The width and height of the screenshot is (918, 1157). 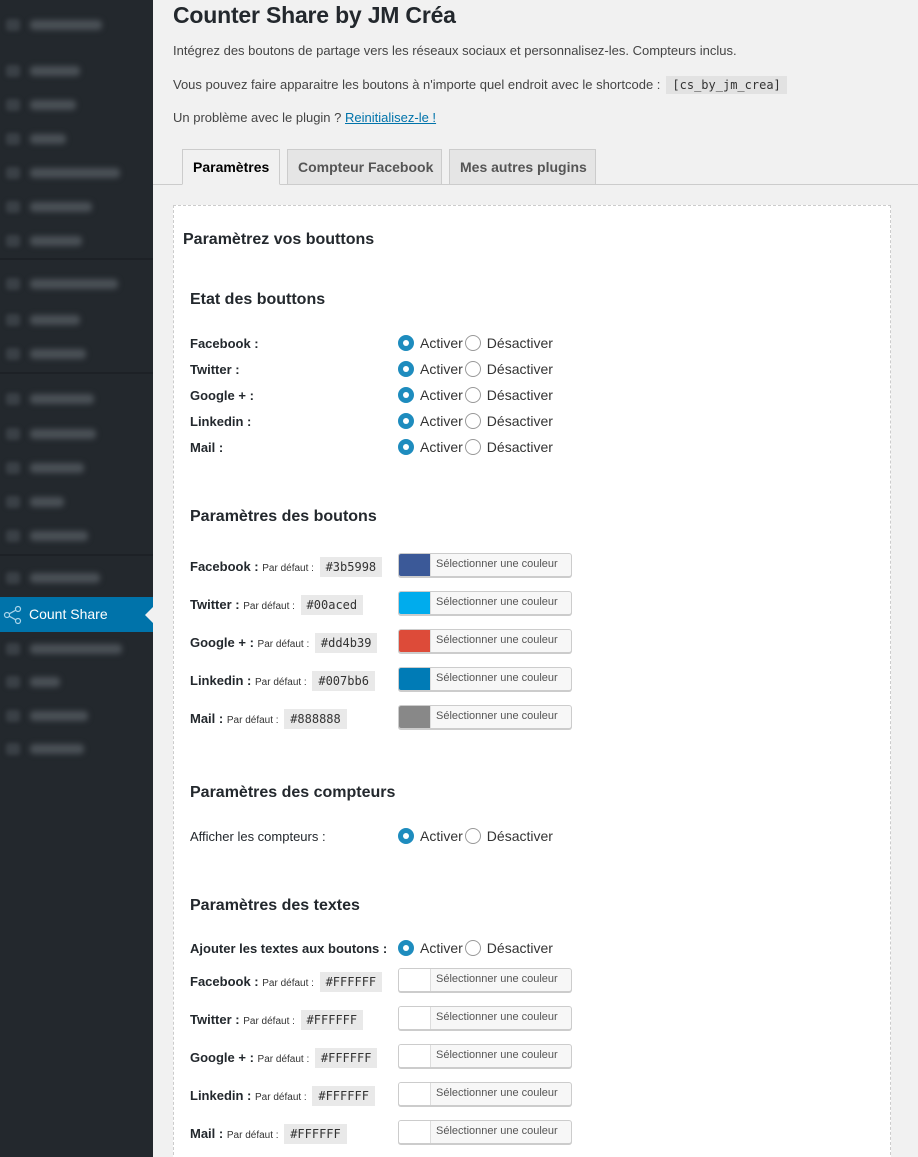 What do you see at coordinates (472, 369) in the screenshot?
I see `etat-1-radio-desactiver` at bounding box center [472, 369].